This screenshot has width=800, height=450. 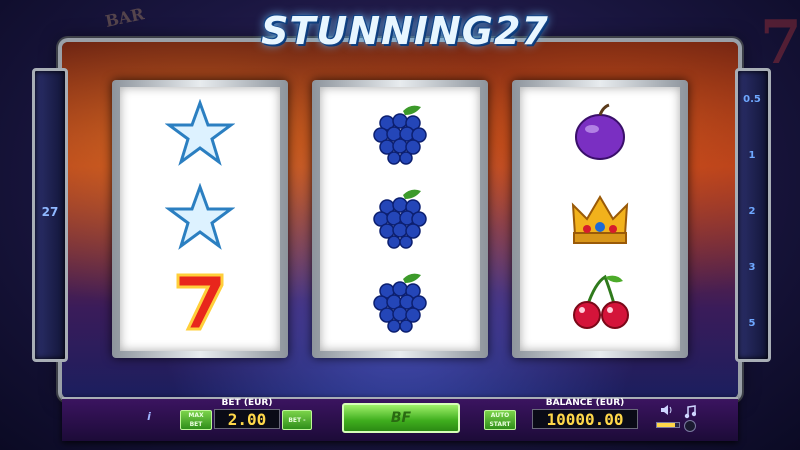 I want to click on bet-label: BET (EUR), so click(x=247, y=403).